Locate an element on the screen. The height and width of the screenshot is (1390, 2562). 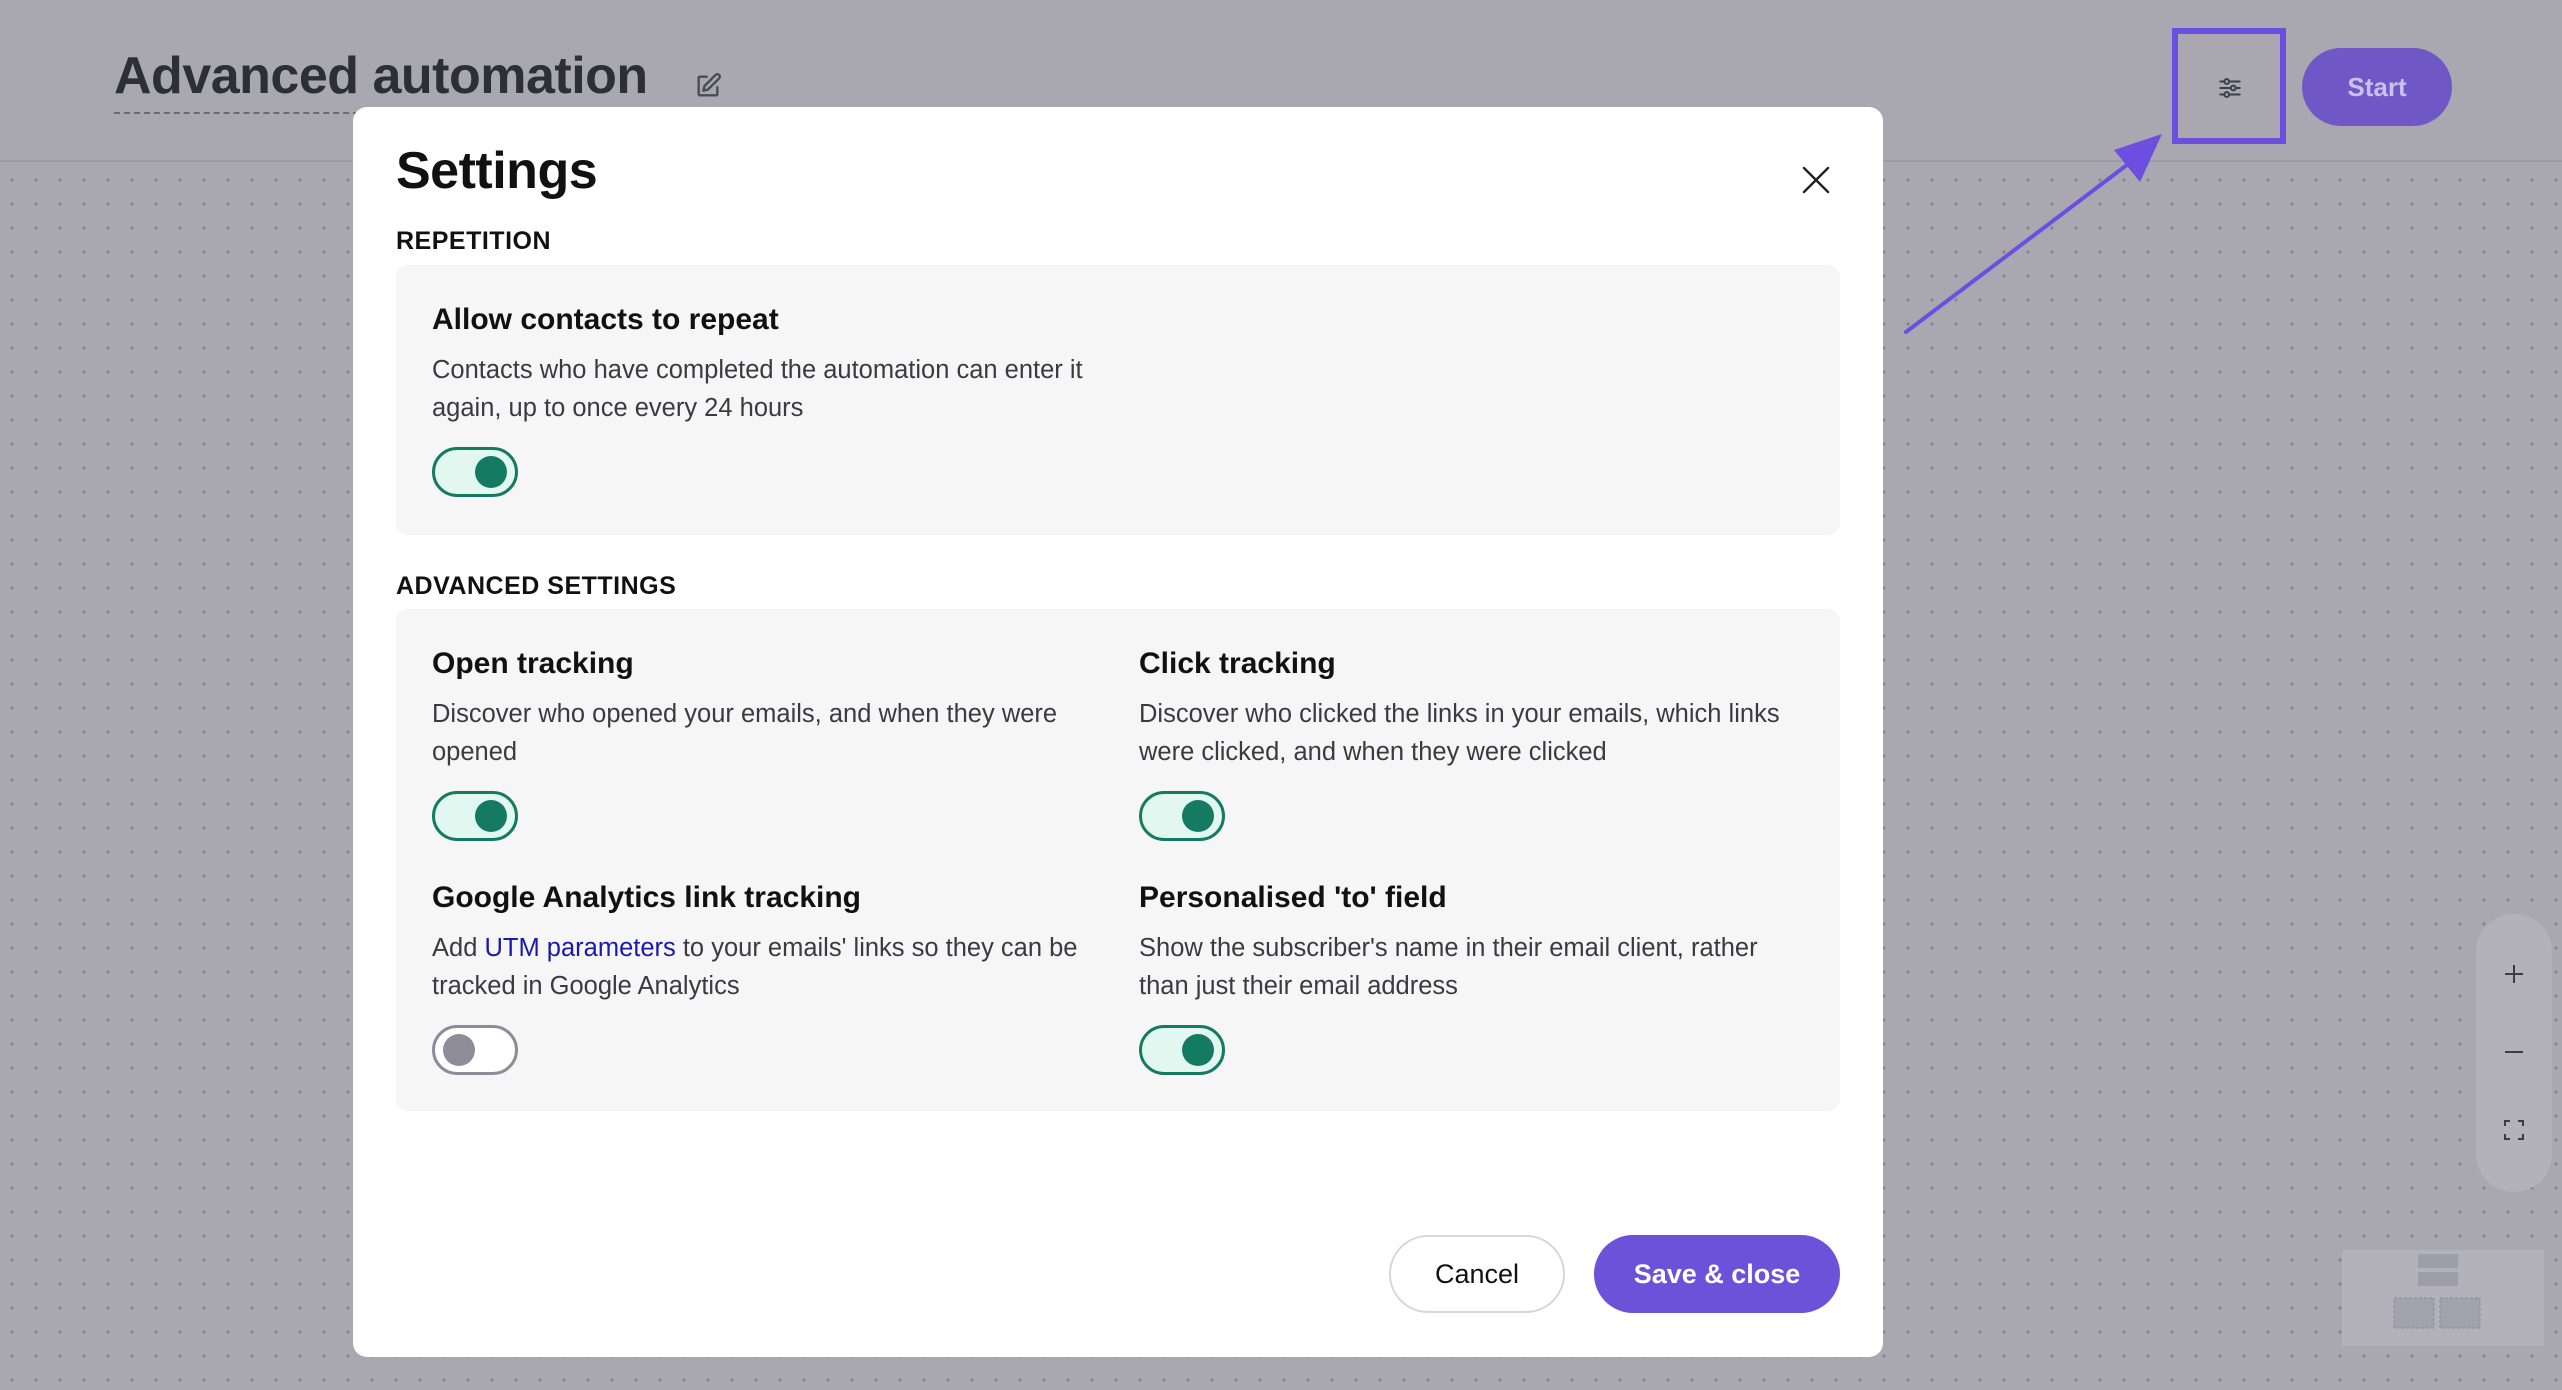
setting-title: Personalised 'to' field is located at coordinates (1293, 897).